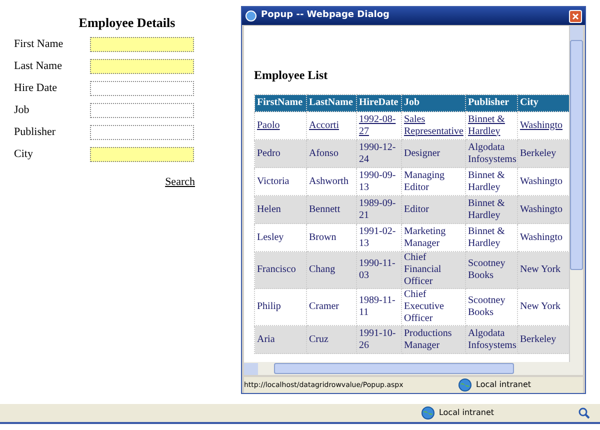  Describe the element at coordinates (434, 103) in the screenshot. I see `column-header: Job` at that location.